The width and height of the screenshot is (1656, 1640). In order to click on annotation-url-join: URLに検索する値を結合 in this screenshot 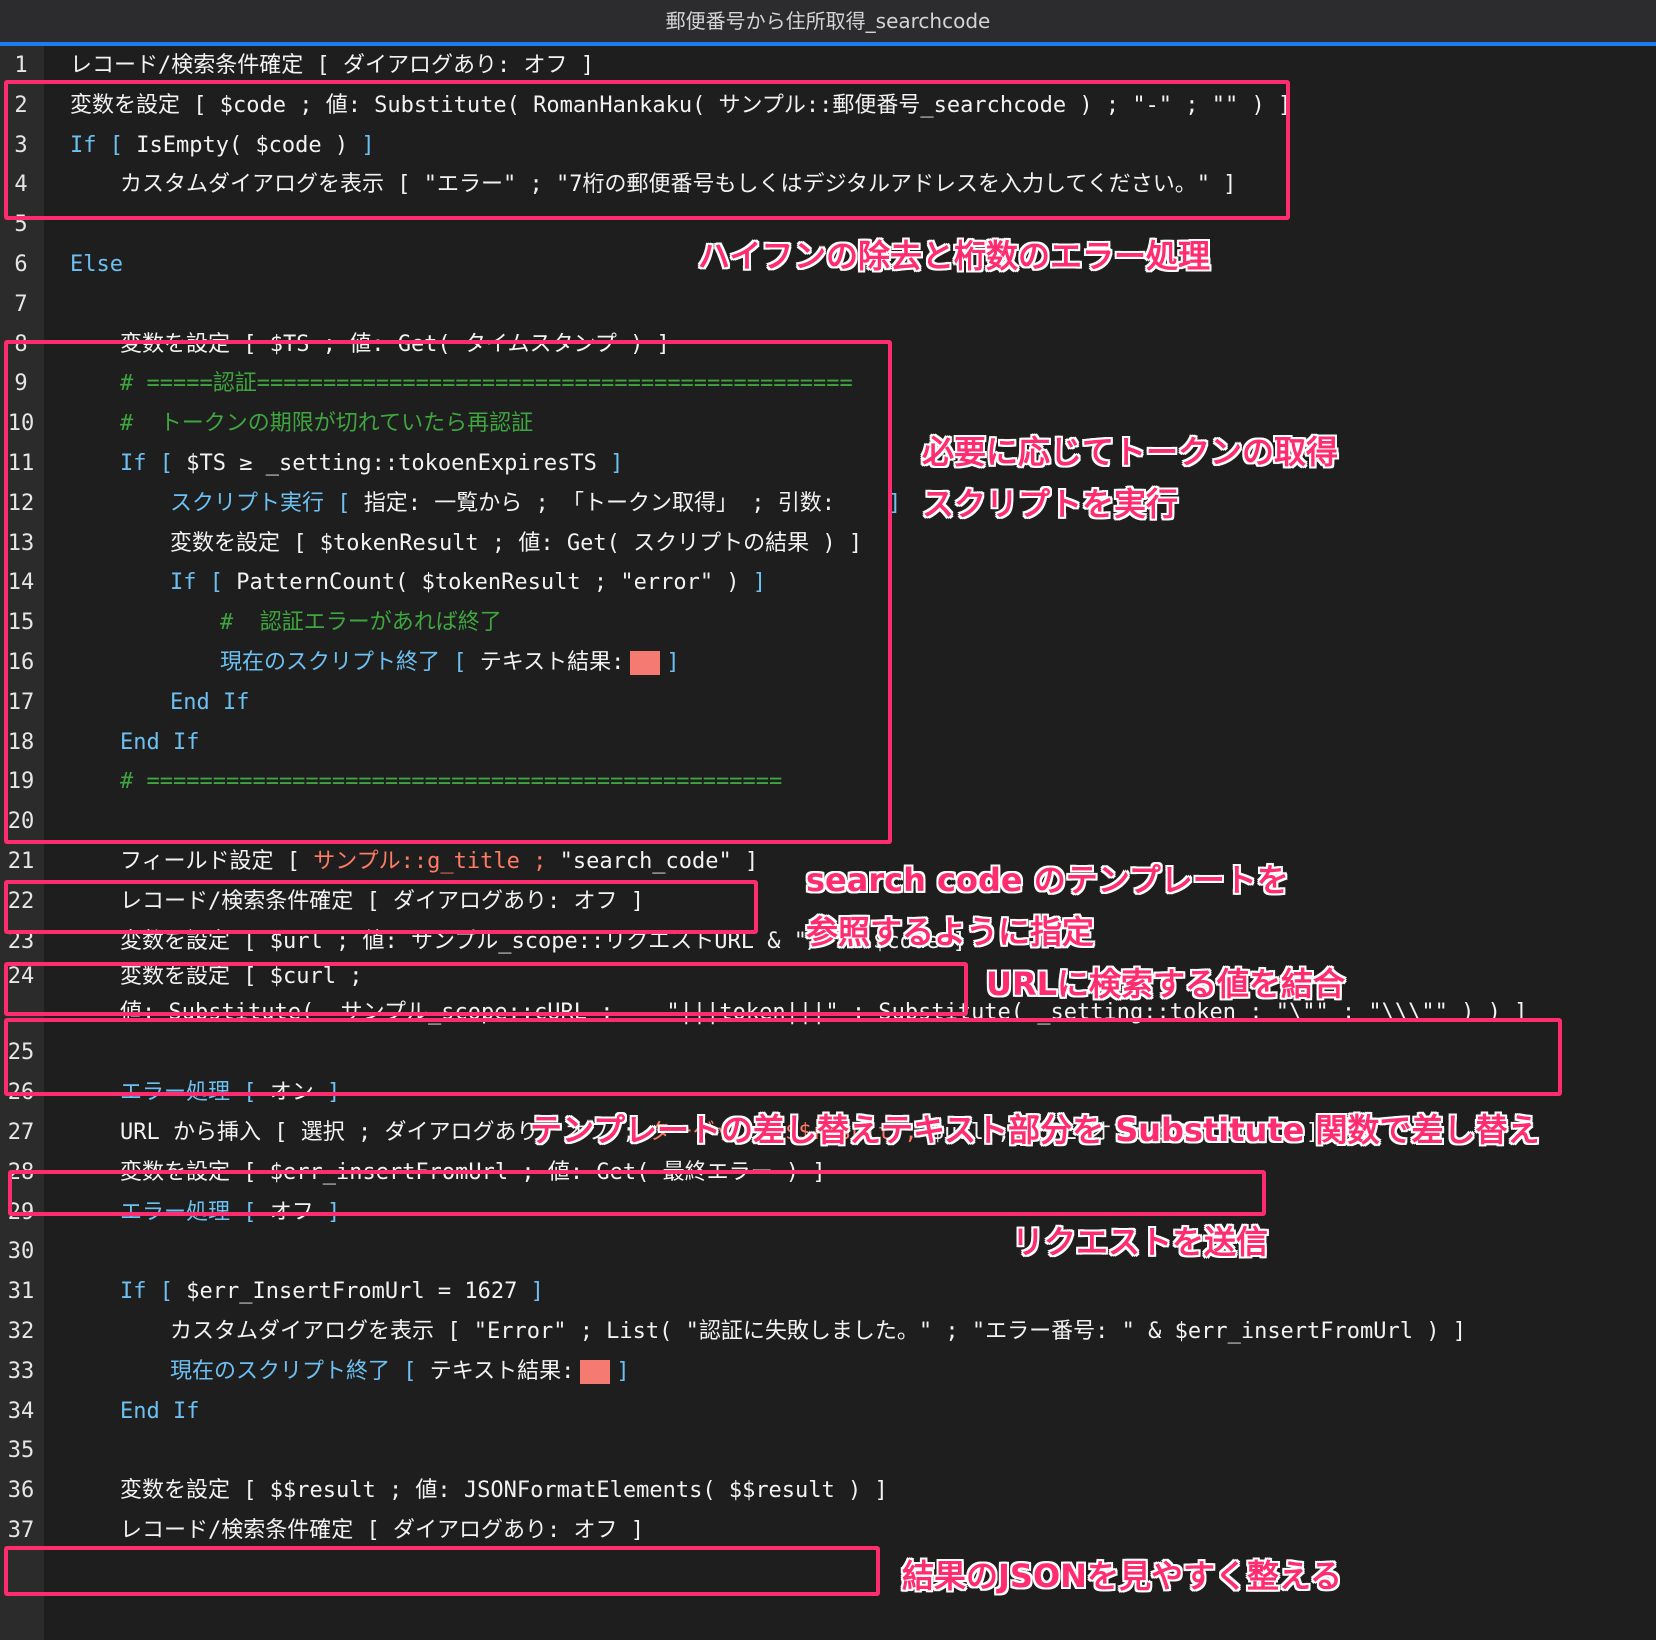, I will do `click(1166, 984)`.